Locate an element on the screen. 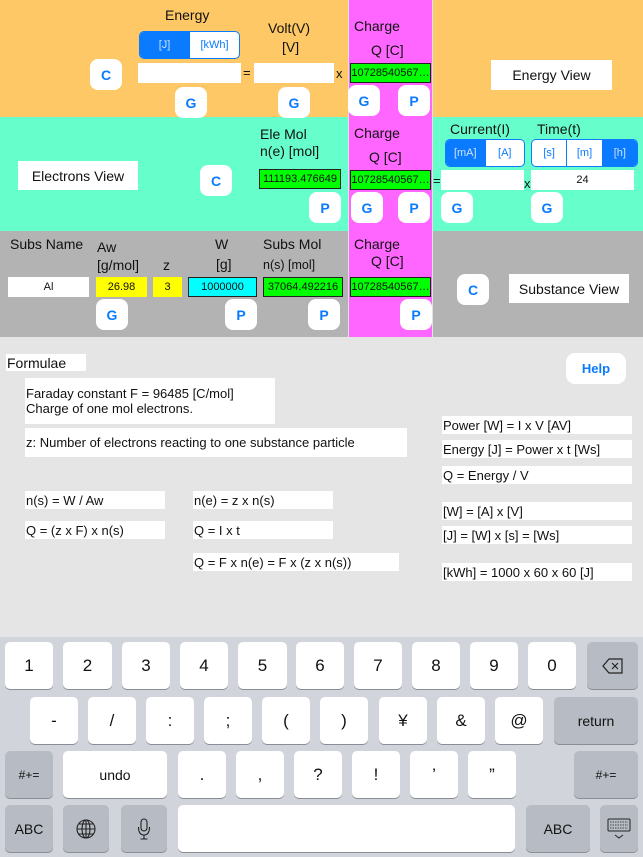 This screenshot has width=643, height=857. energy-input is located at coordinates (189, 73).